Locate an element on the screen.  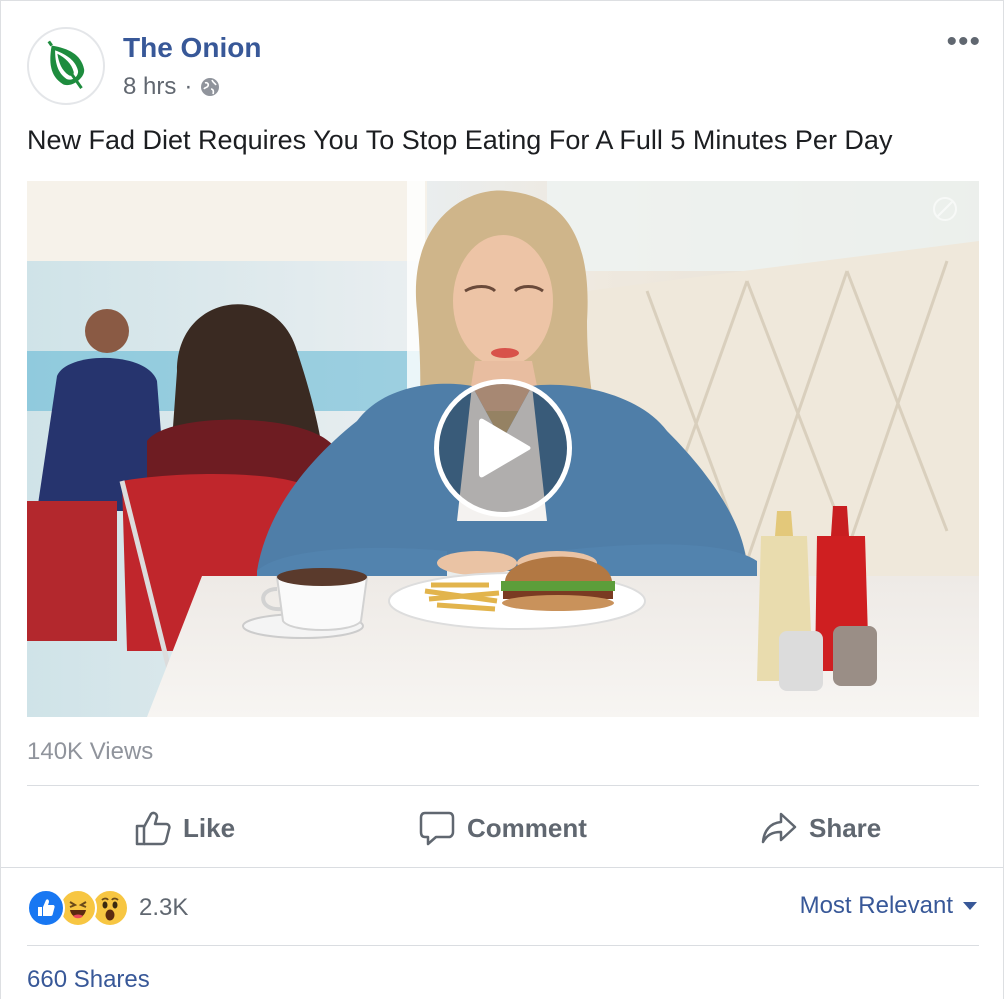
play-button is located at coordinates (503, 448).